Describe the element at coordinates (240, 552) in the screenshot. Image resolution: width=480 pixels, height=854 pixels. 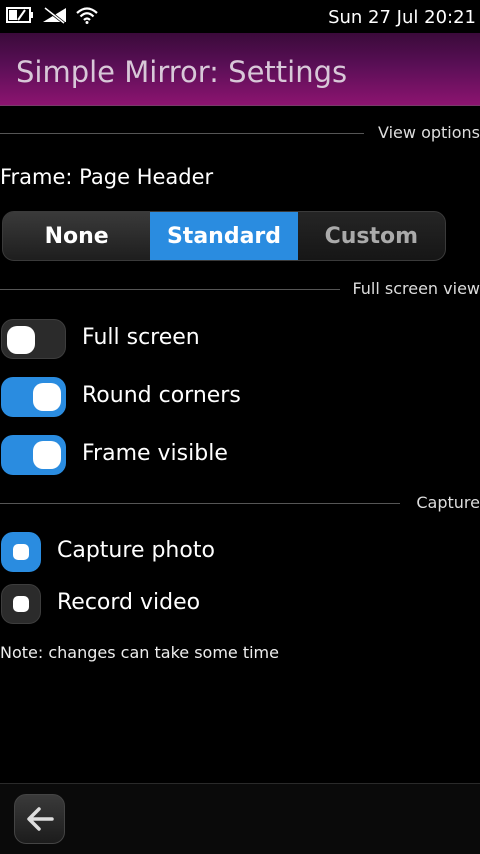
I see `capture-photo-row: Capture photo` at that location.